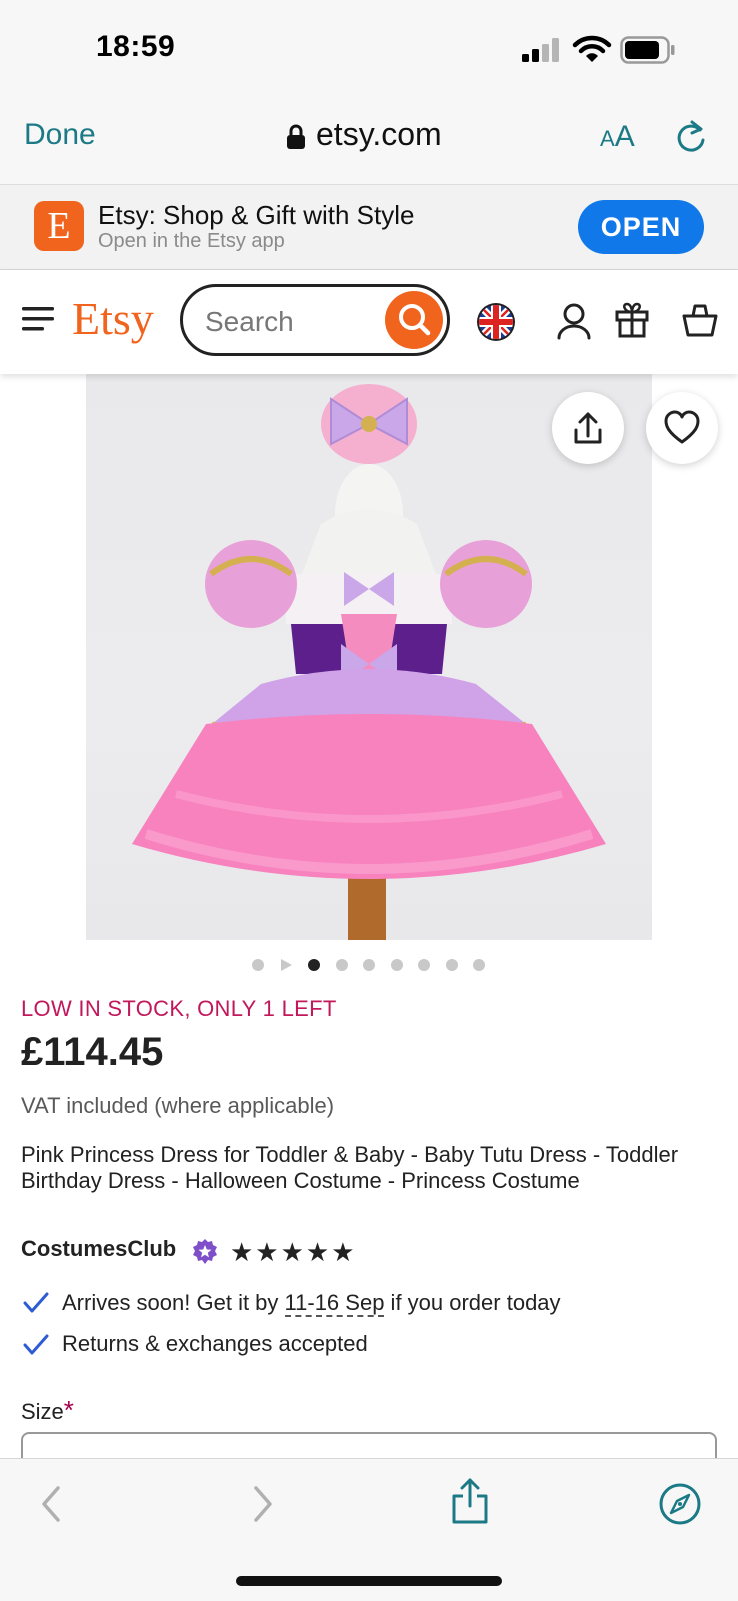  I want to click on battery-icon, so click(647, 50).